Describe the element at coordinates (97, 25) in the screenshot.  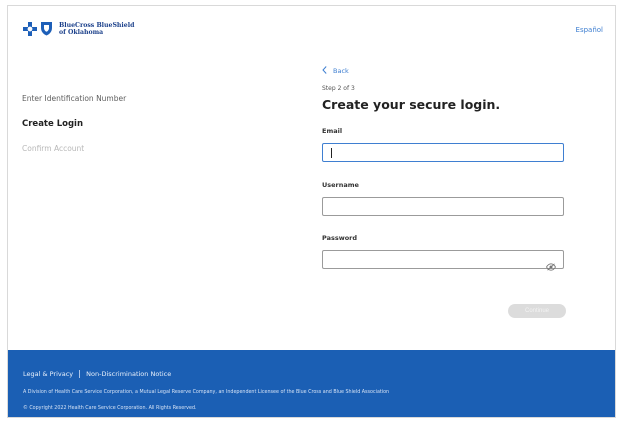
I see `logo-line-1: BlueCross BlueShield` at that location.